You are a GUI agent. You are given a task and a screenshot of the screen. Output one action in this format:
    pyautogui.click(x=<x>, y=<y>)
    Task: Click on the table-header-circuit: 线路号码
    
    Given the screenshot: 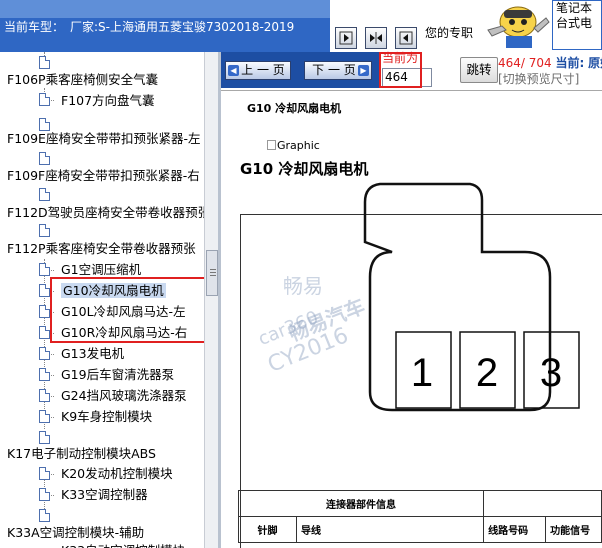 What is the action you would take?
    pyautogui.click(x=515, y=529)
    